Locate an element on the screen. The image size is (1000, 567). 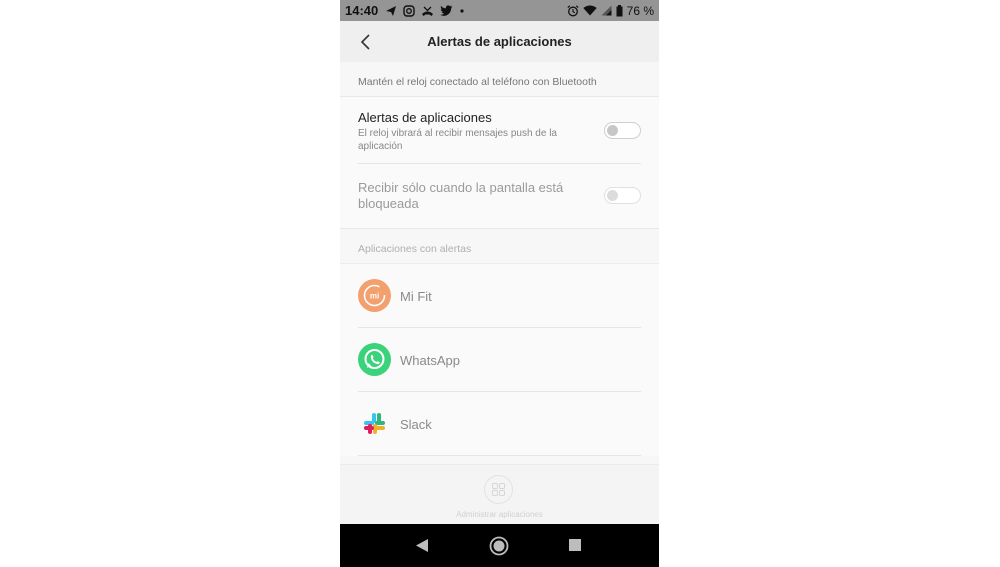
dot-icon is located at coordinates (462, 10).